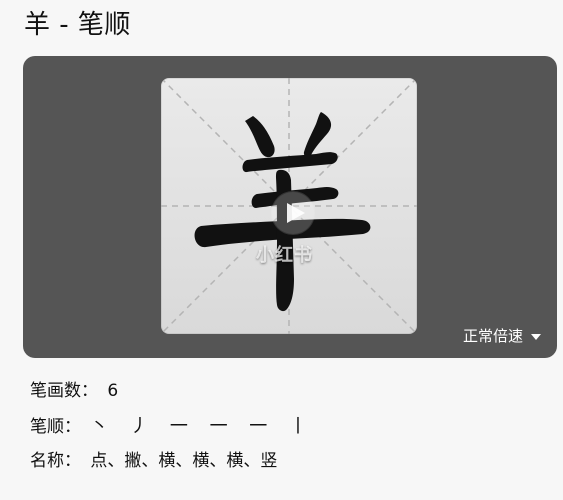  I want to click on stroke-names-value: 点、撇、横、横、横、竖, so click(184, 461).